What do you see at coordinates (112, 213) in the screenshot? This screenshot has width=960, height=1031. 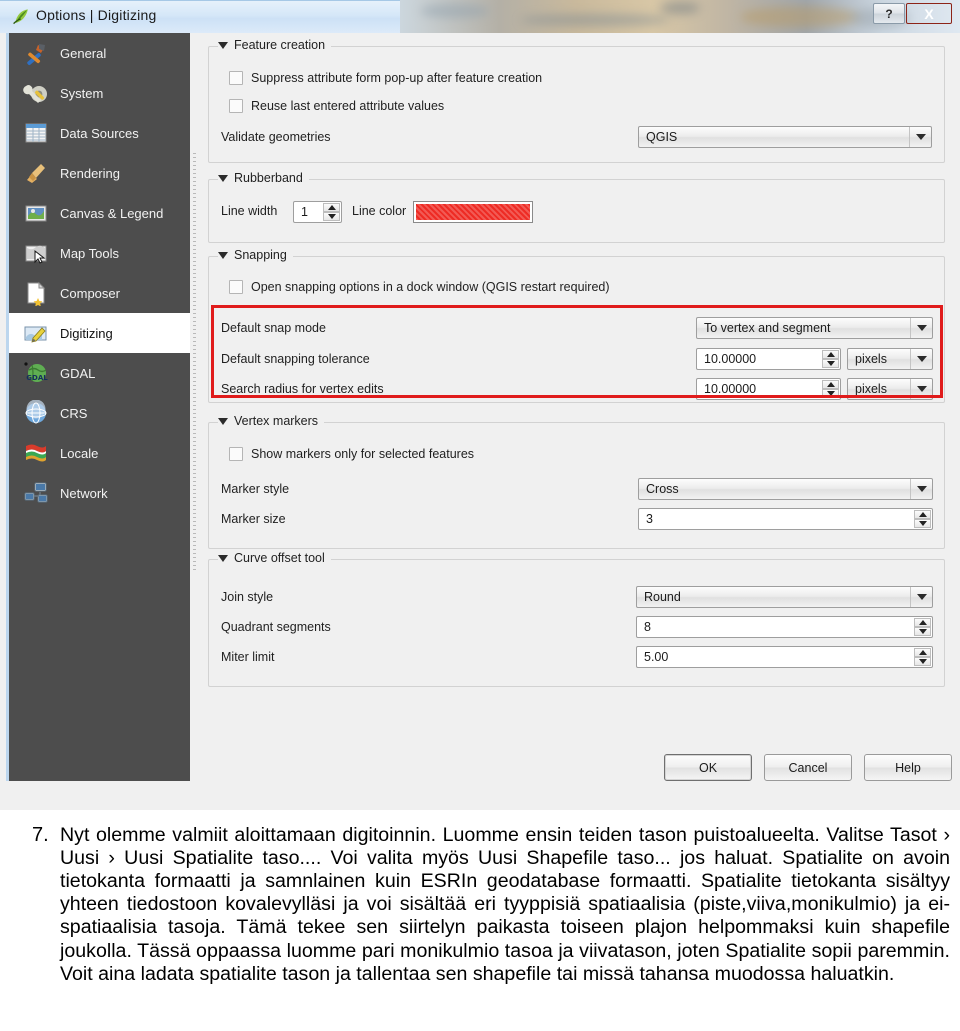 I see `sidebar-item-label: Canvas & Legend` at bounding box center [112, 213].